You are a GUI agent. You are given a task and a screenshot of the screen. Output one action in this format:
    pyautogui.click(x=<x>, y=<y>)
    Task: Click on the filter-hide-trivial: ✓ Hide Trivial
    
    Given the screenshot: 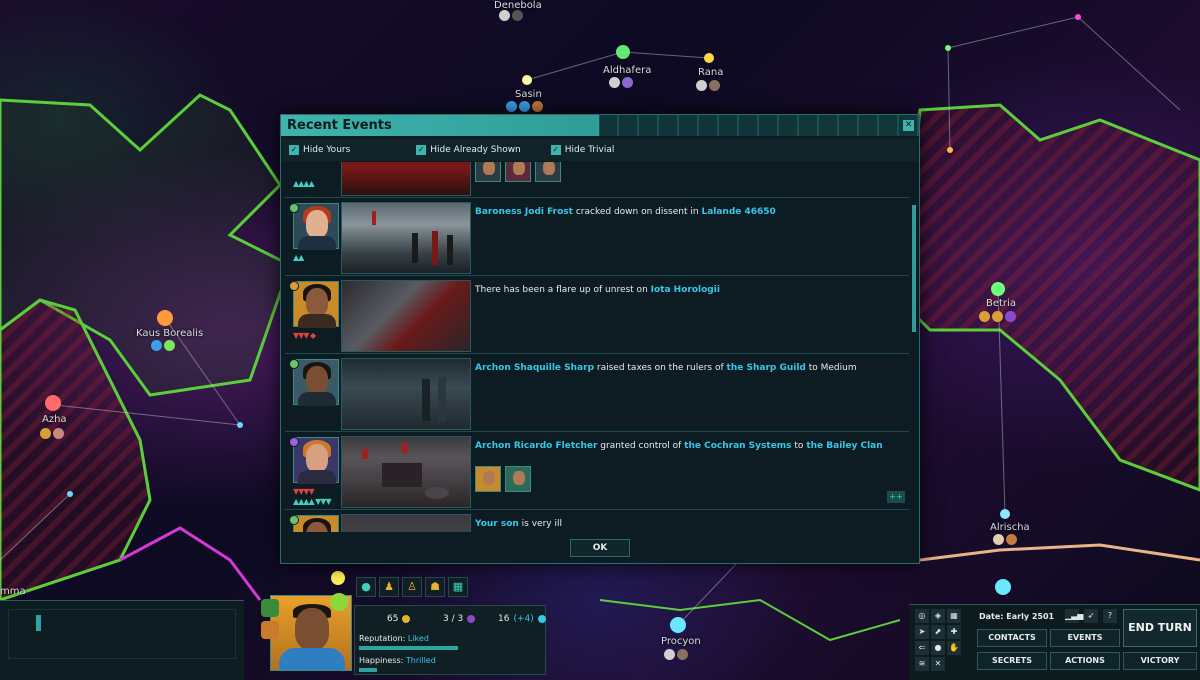 What is the action you would take?
    pyautogui.click(x=582, y=150)
    